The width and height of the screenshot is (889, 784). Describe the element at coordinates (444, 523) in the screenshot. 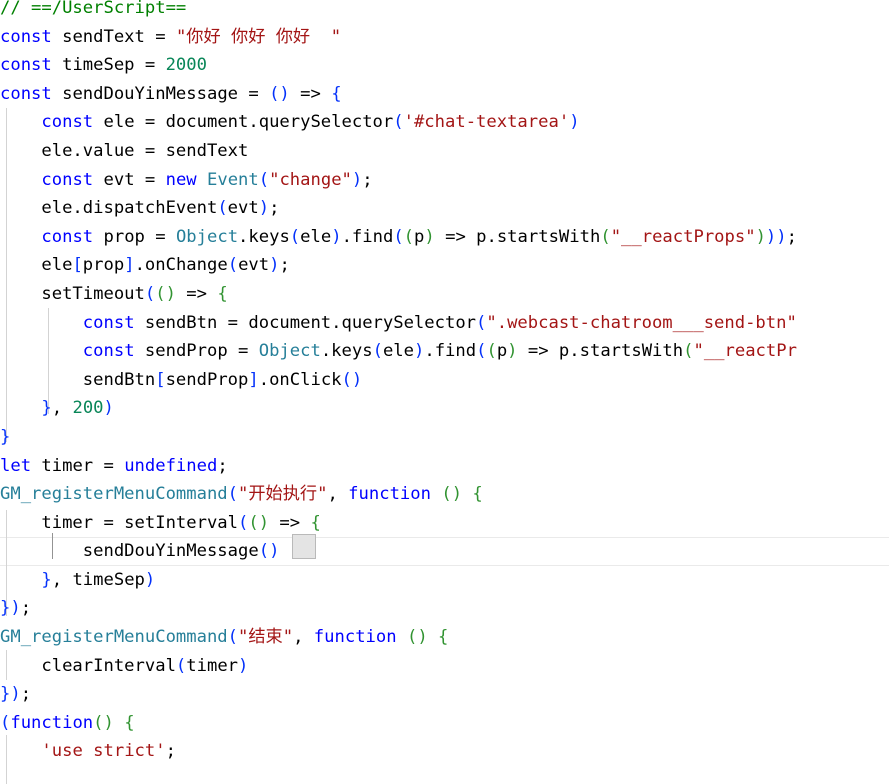

I see `code-line: timer = setInterval(() => {` at that location.